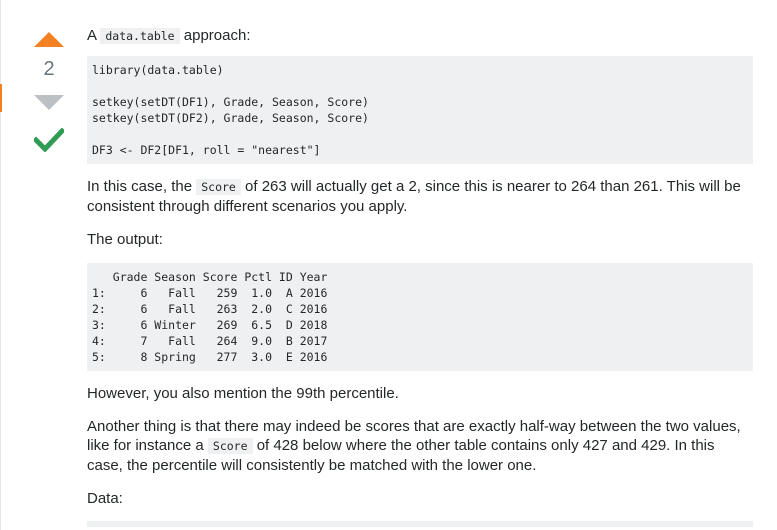 The width and height of the screenshot is (777, 530). I want to click on accepted-check-icon, so click(49, 140).